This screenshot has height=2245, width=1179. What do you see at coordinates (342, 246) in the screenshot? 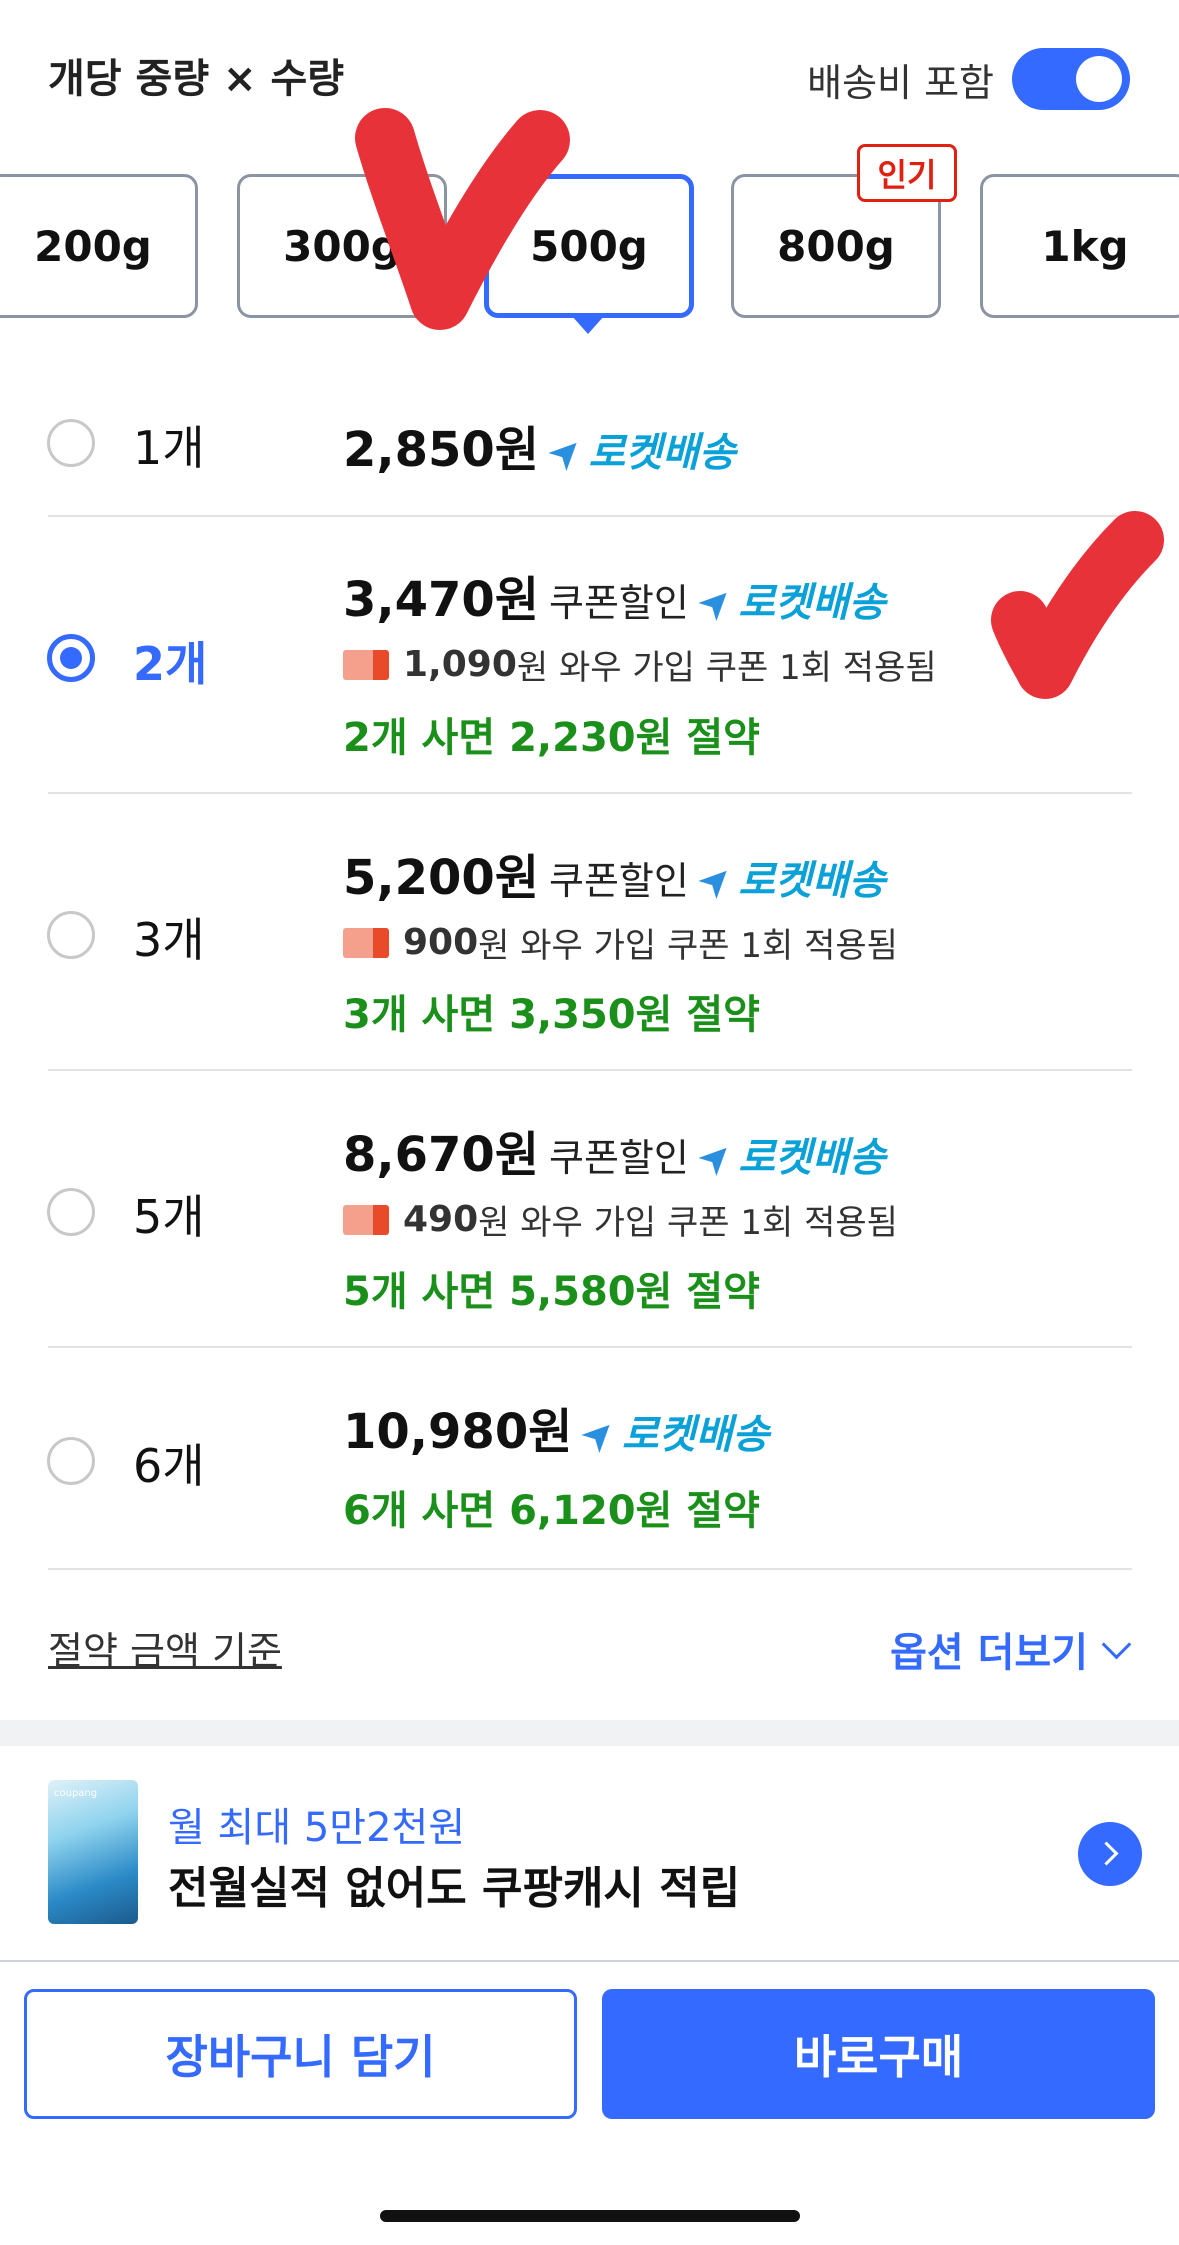
I see `weight-option-300g: 300g` at bounding box center [342, 246].